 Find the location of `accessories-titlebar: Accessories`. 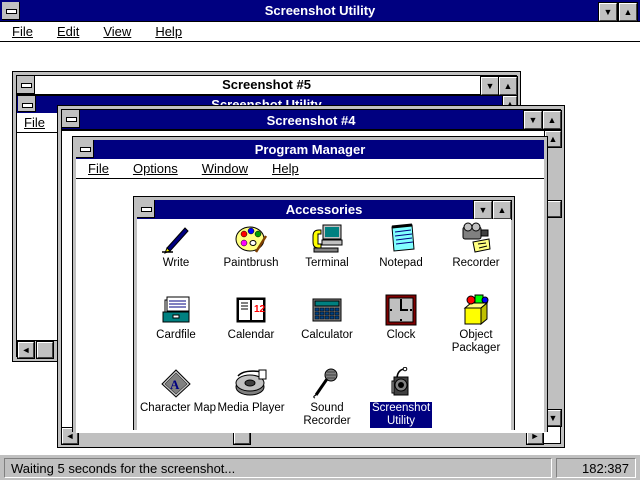

accessories-titlebar: Accessories is located at coordinates (324, 209).